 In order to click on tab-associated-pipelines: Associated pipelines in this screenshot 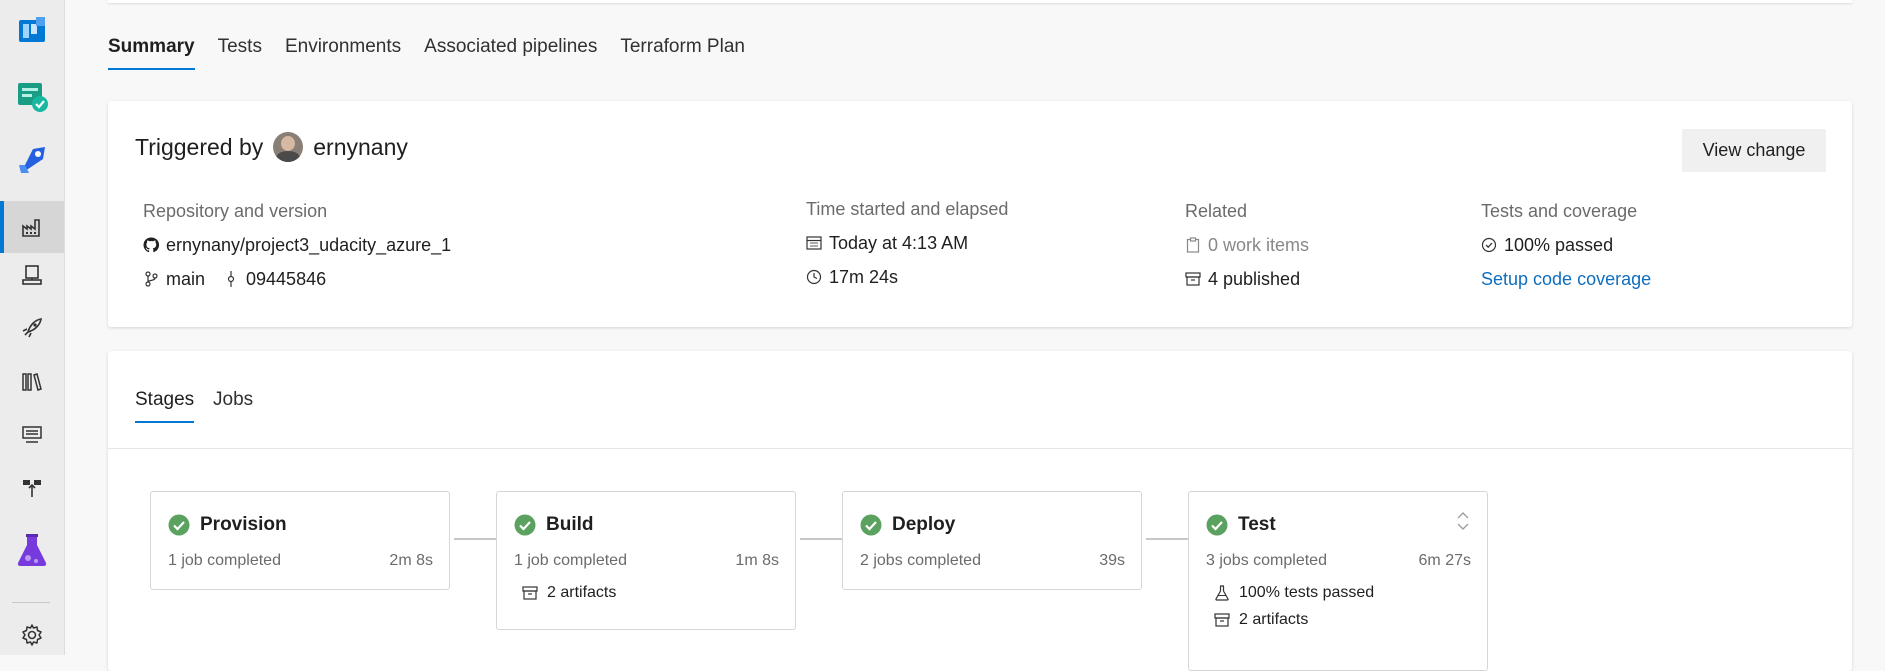, I will do `click(510, 53)`.